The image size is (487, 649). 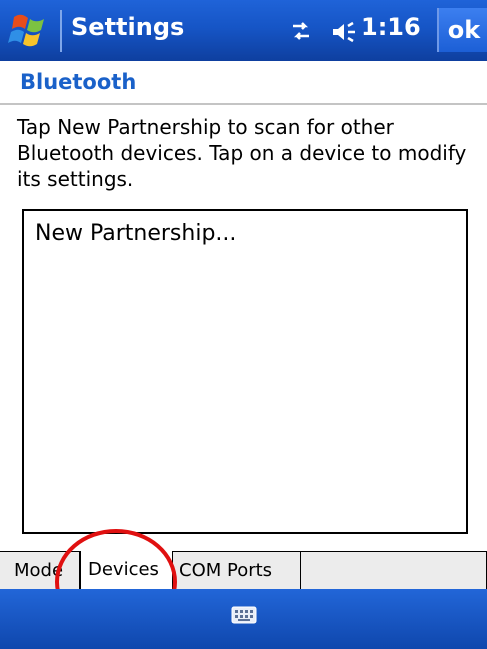 What do you see at coordinates (30, 31) in the screenshot?
I see `windows-start-icon` at bounding box center [30, 31].